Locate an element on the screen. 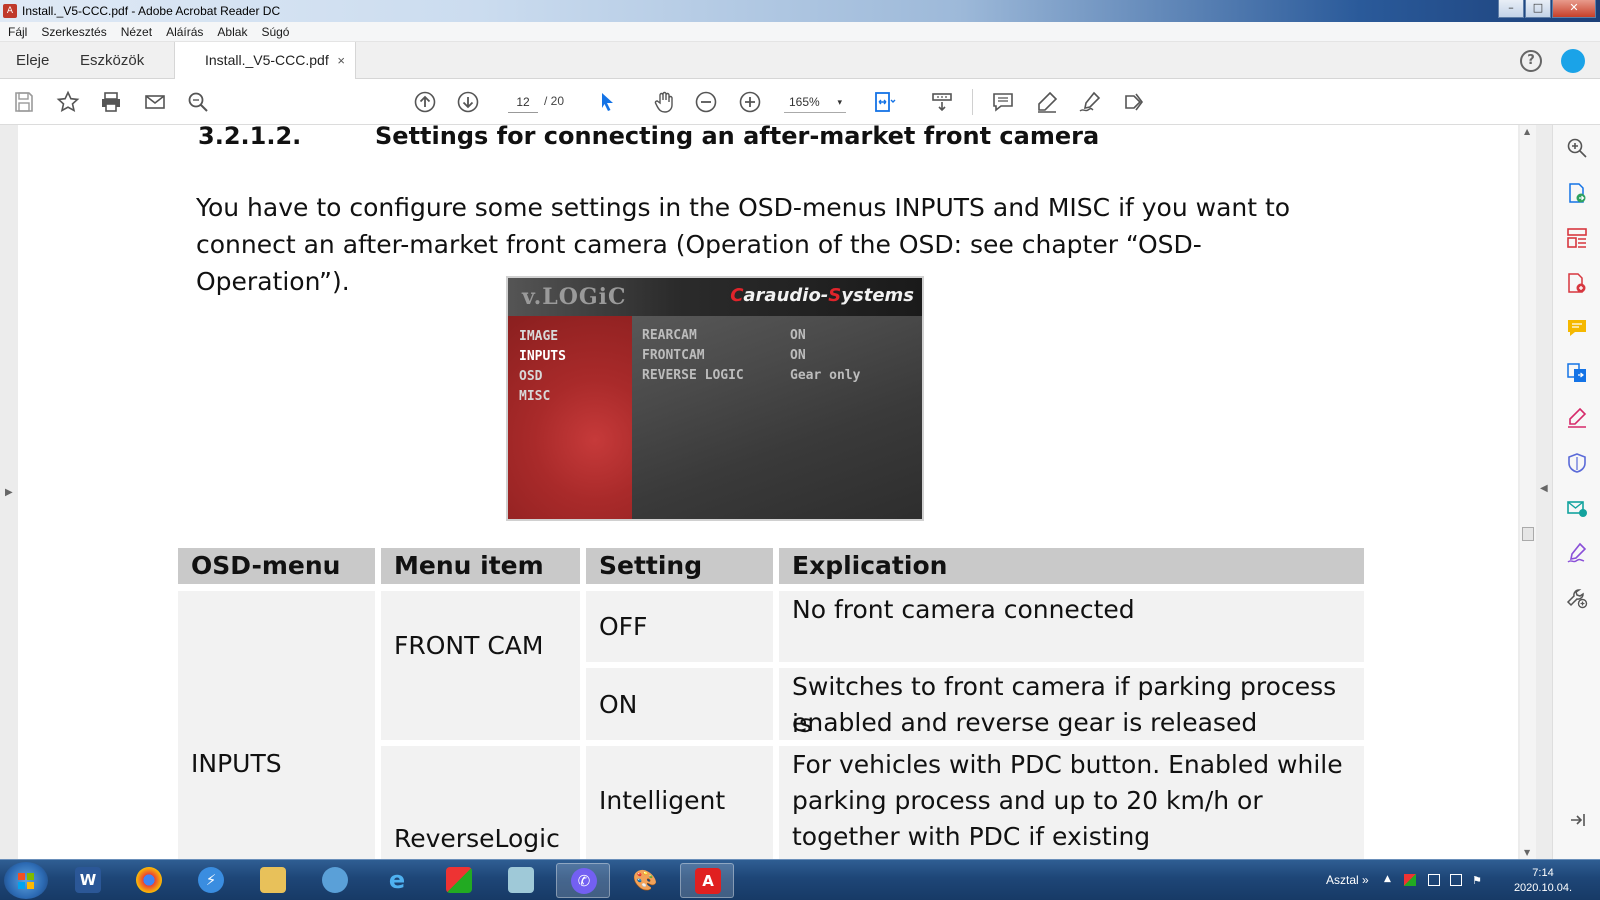  vertical-scrollbar: ▲ ▼ is located at coordinates (1528, 492).